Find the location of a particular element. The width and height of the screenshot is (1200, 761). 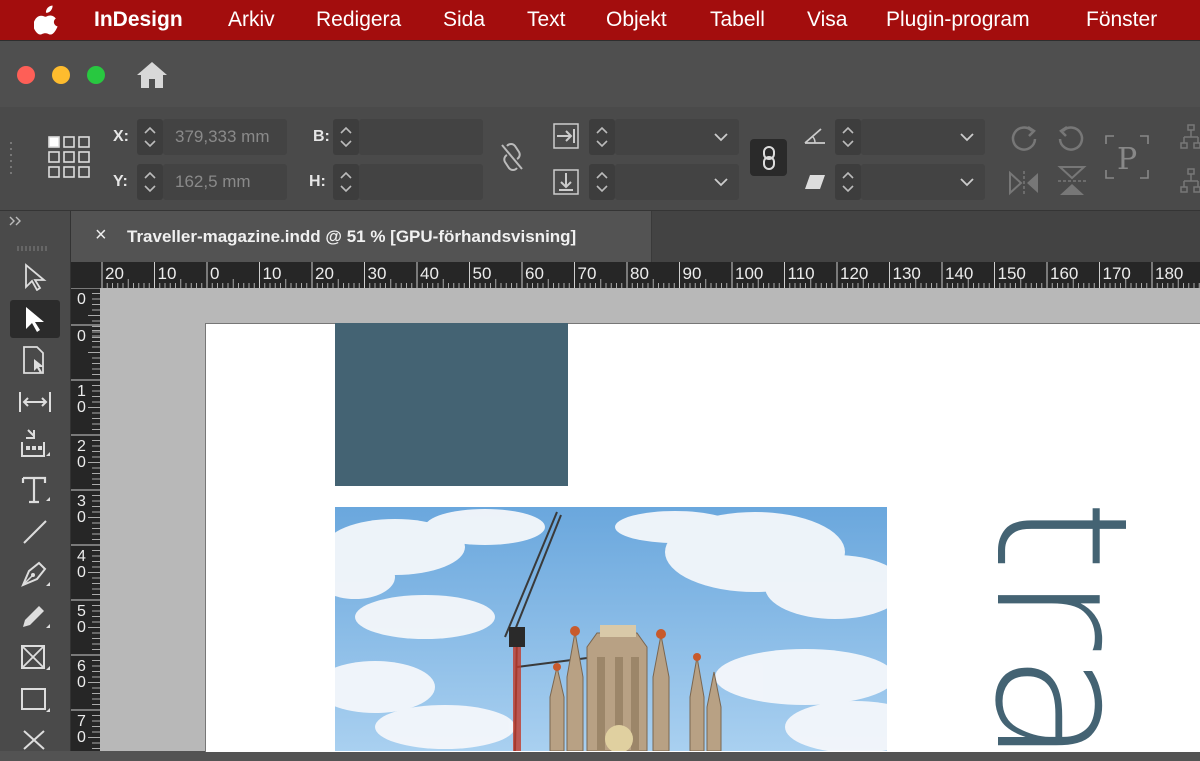

rectangle-frame-tool-icon is located at coordinates (35, 658).